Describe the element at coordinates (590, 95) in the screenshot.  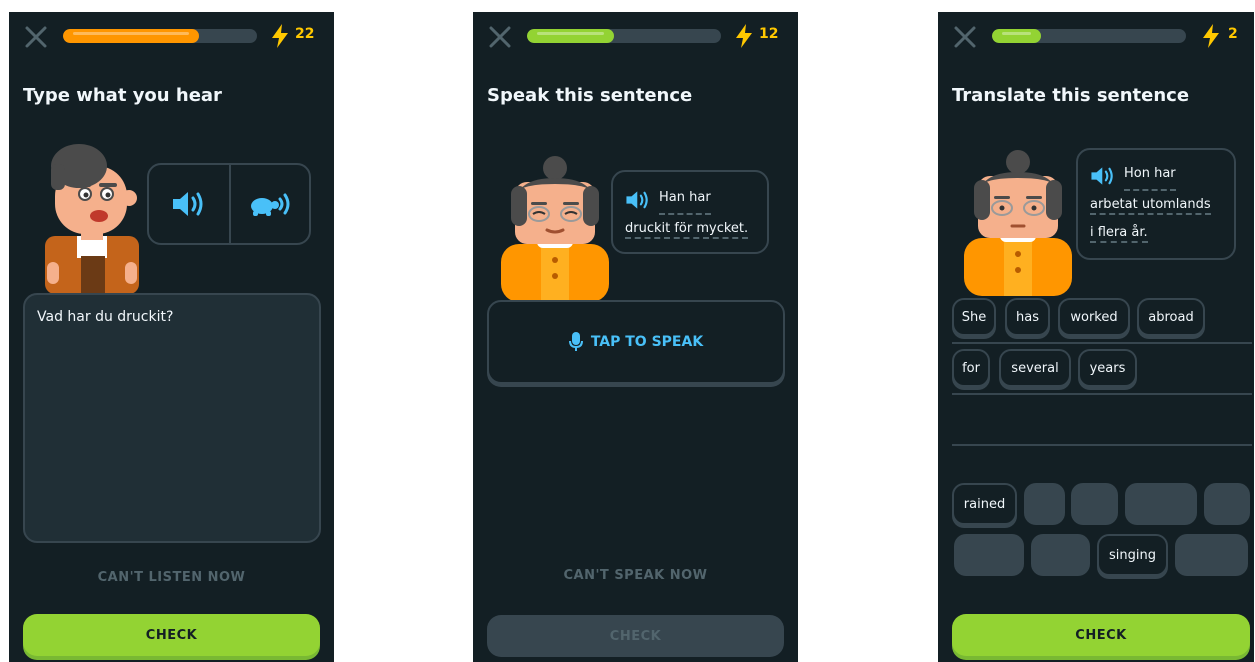
I see `page-title: Speak this sentence` at that location.